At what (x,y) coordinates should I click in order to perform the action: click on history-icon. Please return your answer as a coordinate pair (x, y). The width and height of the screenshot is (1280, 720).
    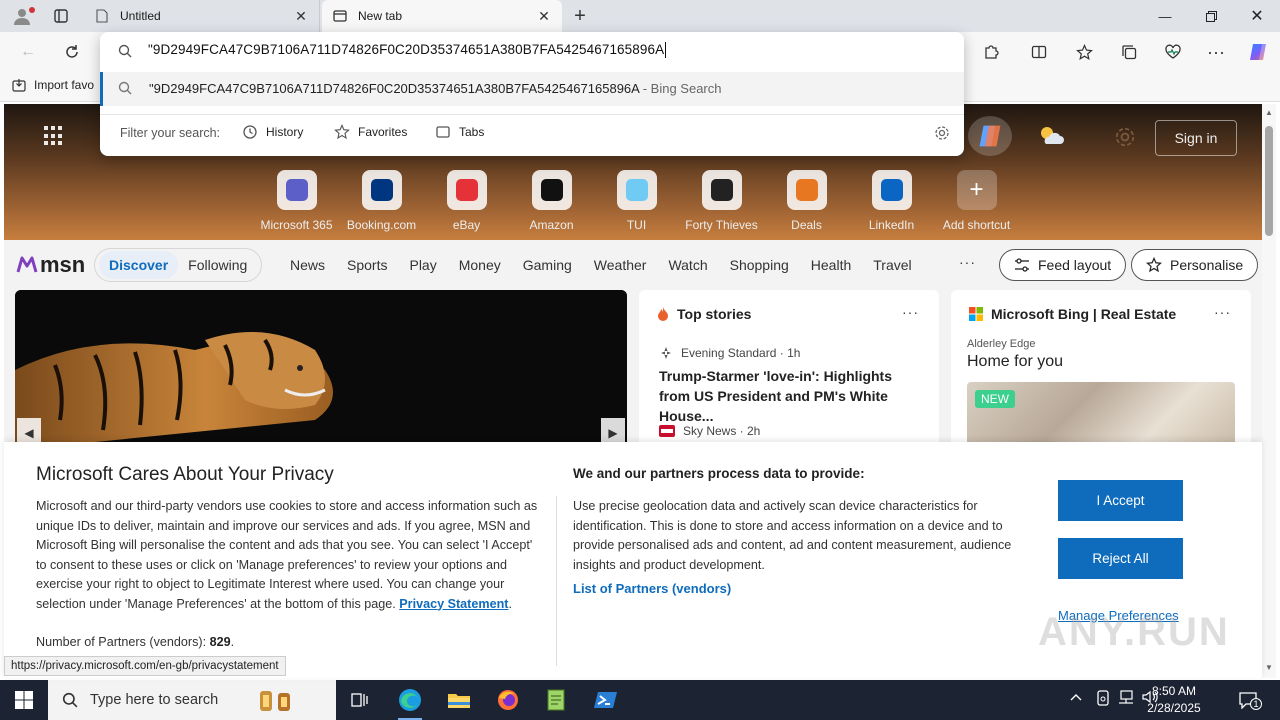
    Looking at the image, I should click on (250, 132).